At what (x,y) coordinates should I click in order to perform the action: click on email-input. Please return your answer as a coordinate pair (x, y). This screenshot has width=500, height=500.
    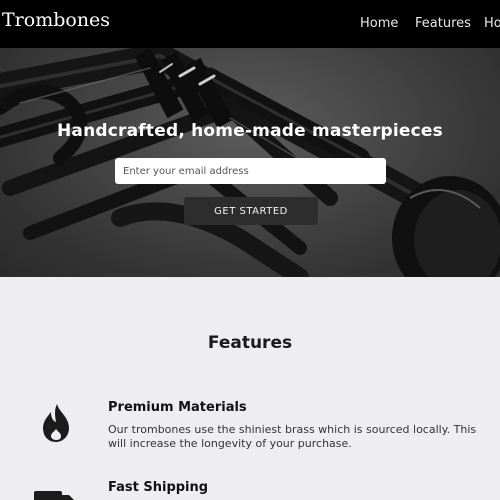
    Looking at the image, I should click on (250, 171).